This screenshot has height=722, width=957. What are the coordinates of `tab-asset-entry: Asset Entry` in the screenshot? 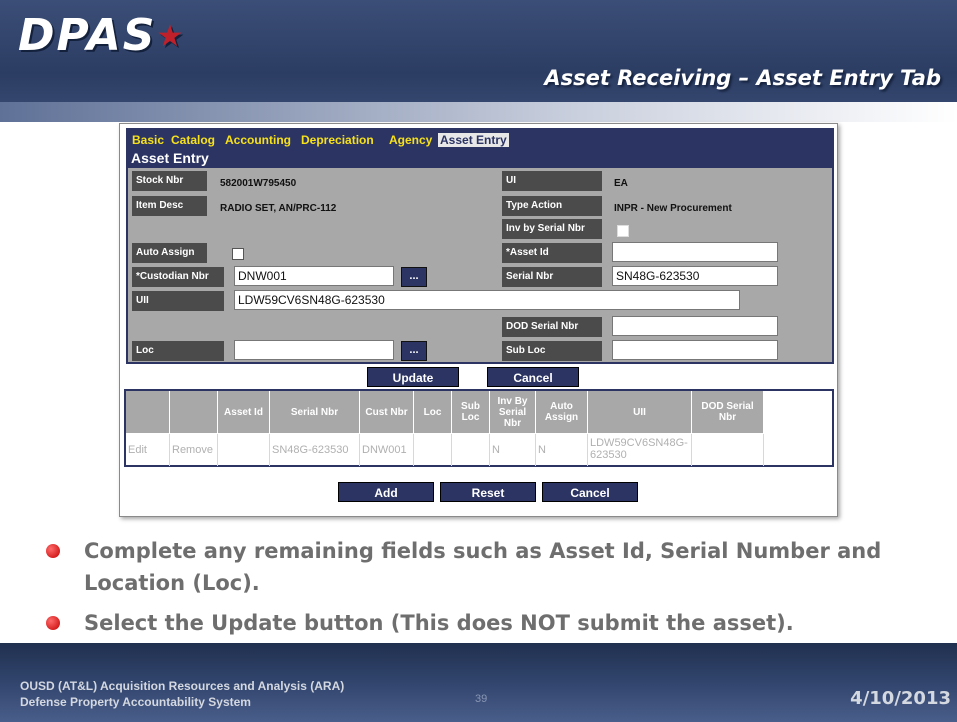 It's located at (473, 140).